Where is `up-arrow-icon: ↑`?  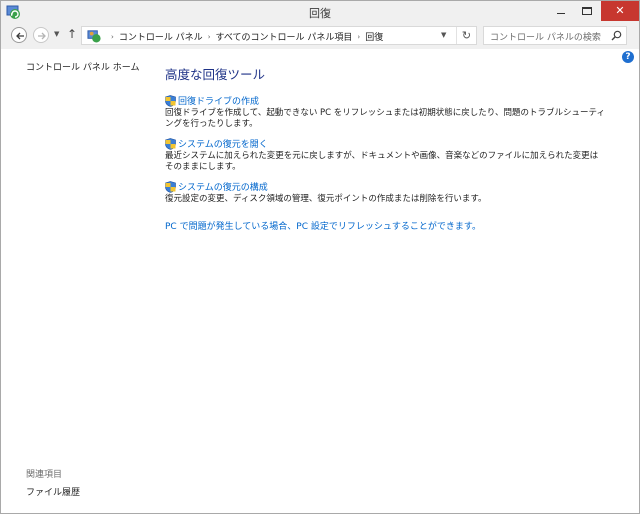
up-arrow-icon: ↑ is located at coordinates (72, 34).